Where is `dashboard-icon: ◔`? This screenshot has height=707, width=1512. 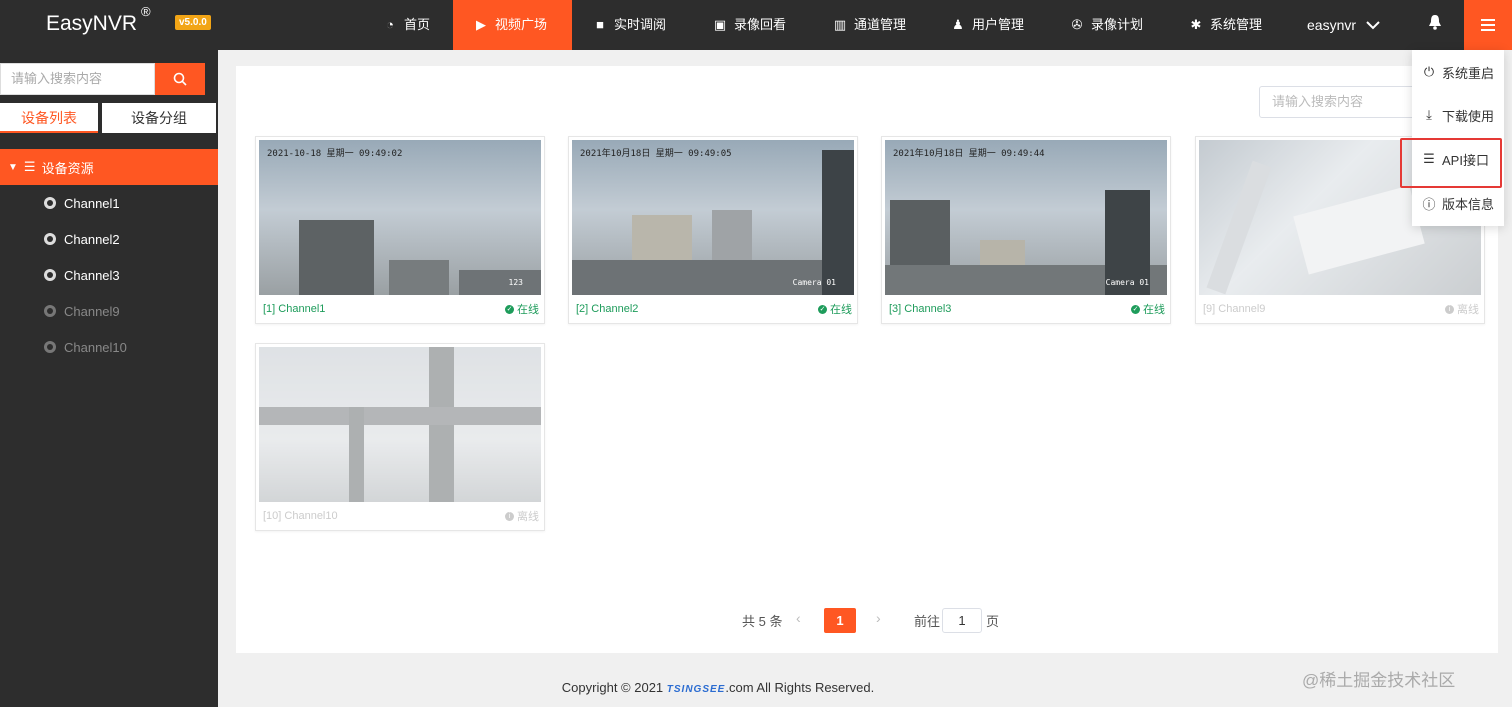
dashboard-icon: ◔ is located at coordinates (390, 24).